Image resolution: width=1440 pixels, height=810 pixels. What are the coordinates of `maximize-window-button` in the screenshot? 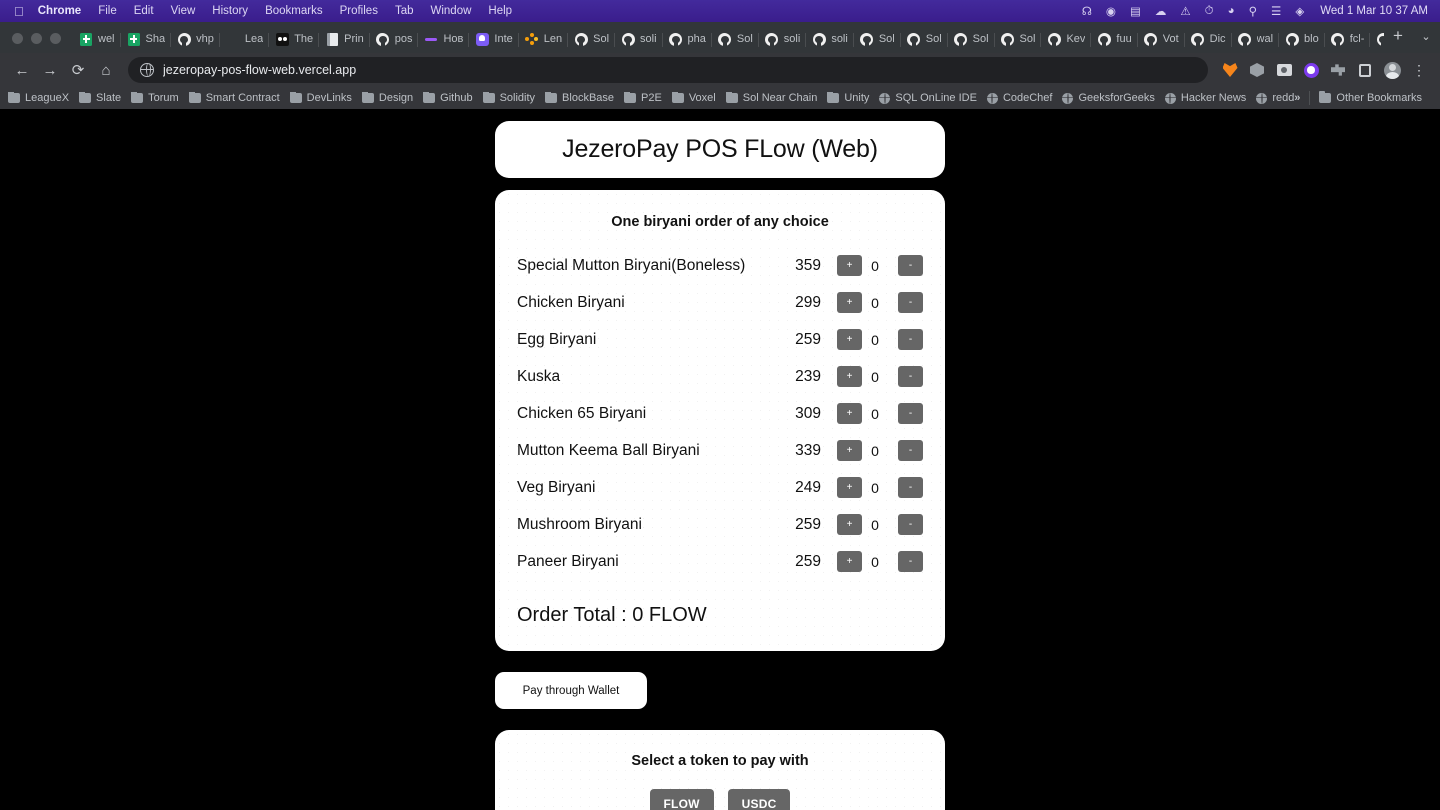 It's located at (55, 38).